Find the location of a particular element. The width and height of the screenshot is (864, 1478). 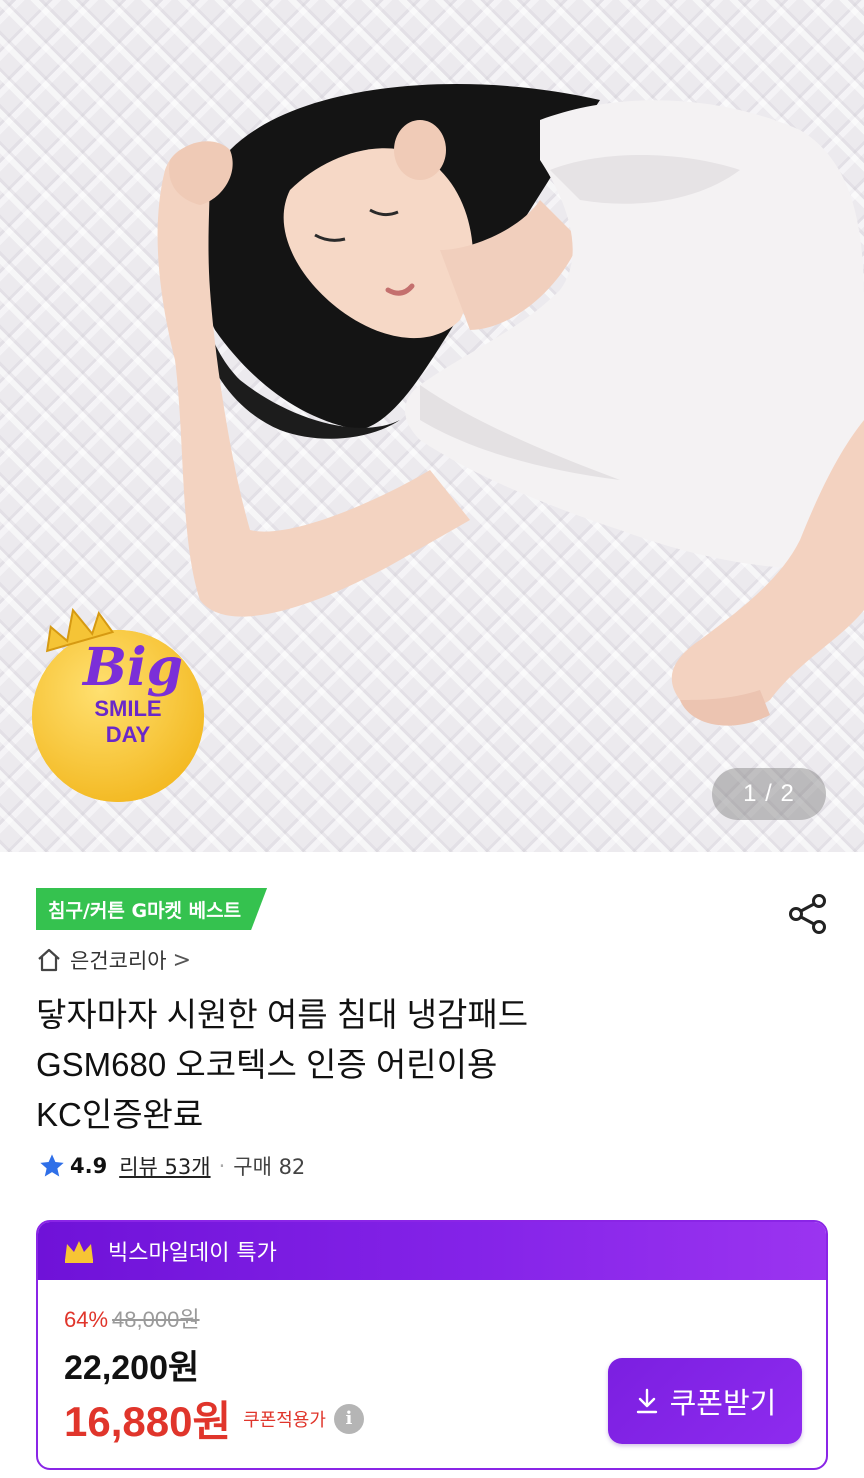

product-title-line: KC인증완료 is located at coordinates (120, 1114).